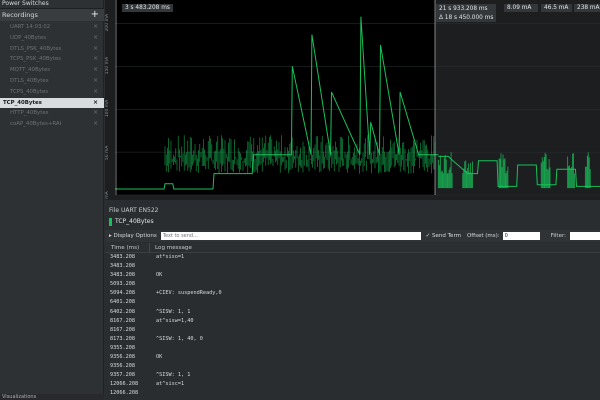 The width and height of the screenshot is (600, 400). Describe the element at coordinates (352, 375) in the screenshot. I see `log-row: 9357.208 ^SISW: 1, 1` at that location.